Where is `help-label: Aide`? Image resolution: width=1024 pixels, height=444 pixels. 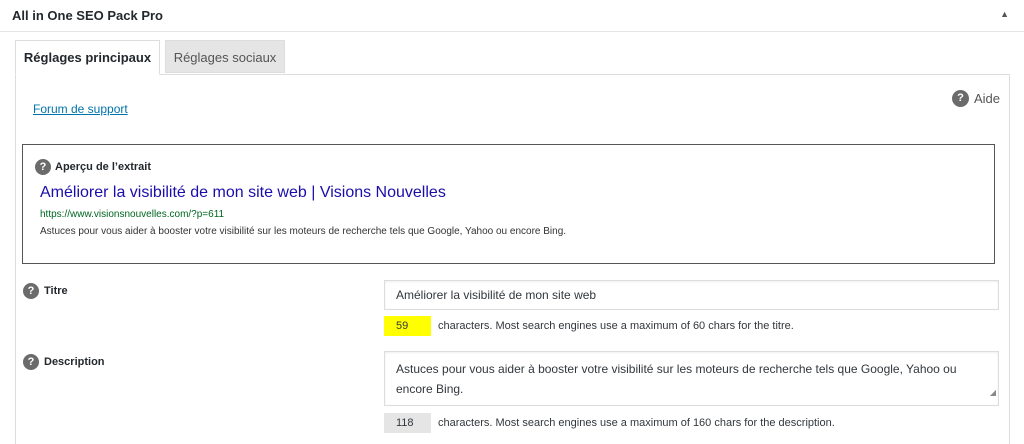 help-label: Aide is located at coordinates (986, 98).